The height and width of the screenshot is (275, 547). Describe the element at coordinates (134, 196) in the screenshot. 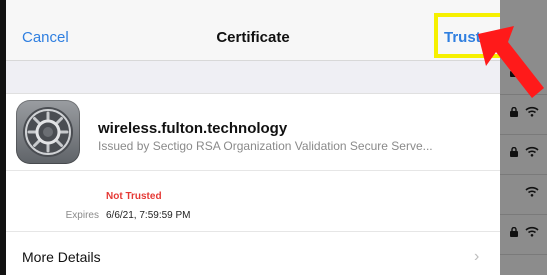

I see `trust-status-label: Not Trusted` at that location.